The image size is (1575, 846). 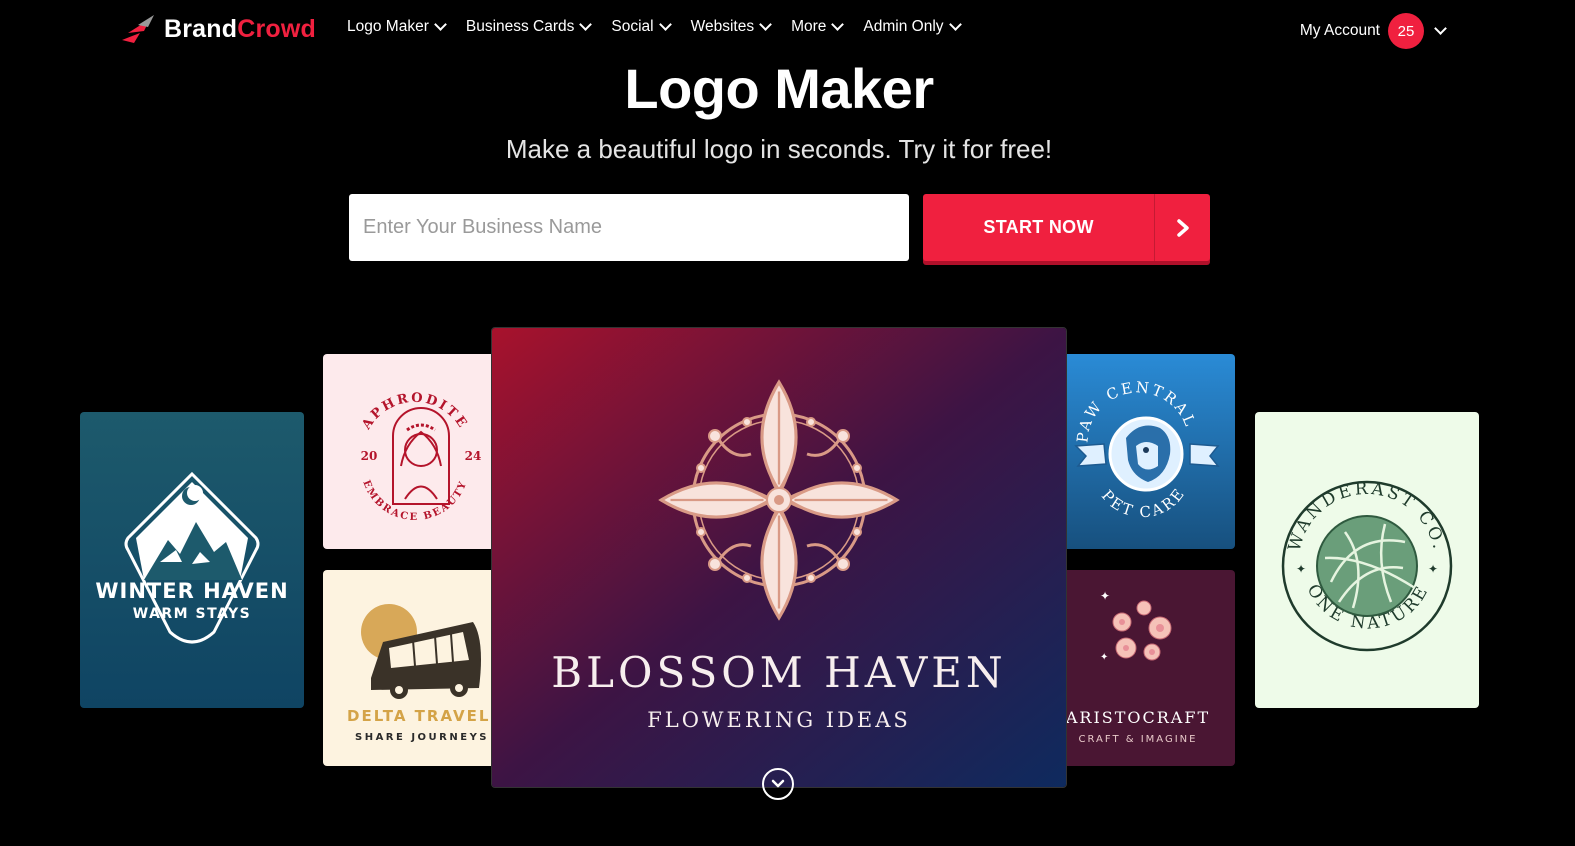 I want to click on wanderast-logo: WANDERAST CO. ONE NATURE ✦ ✦, so click(x=1367, y=560).